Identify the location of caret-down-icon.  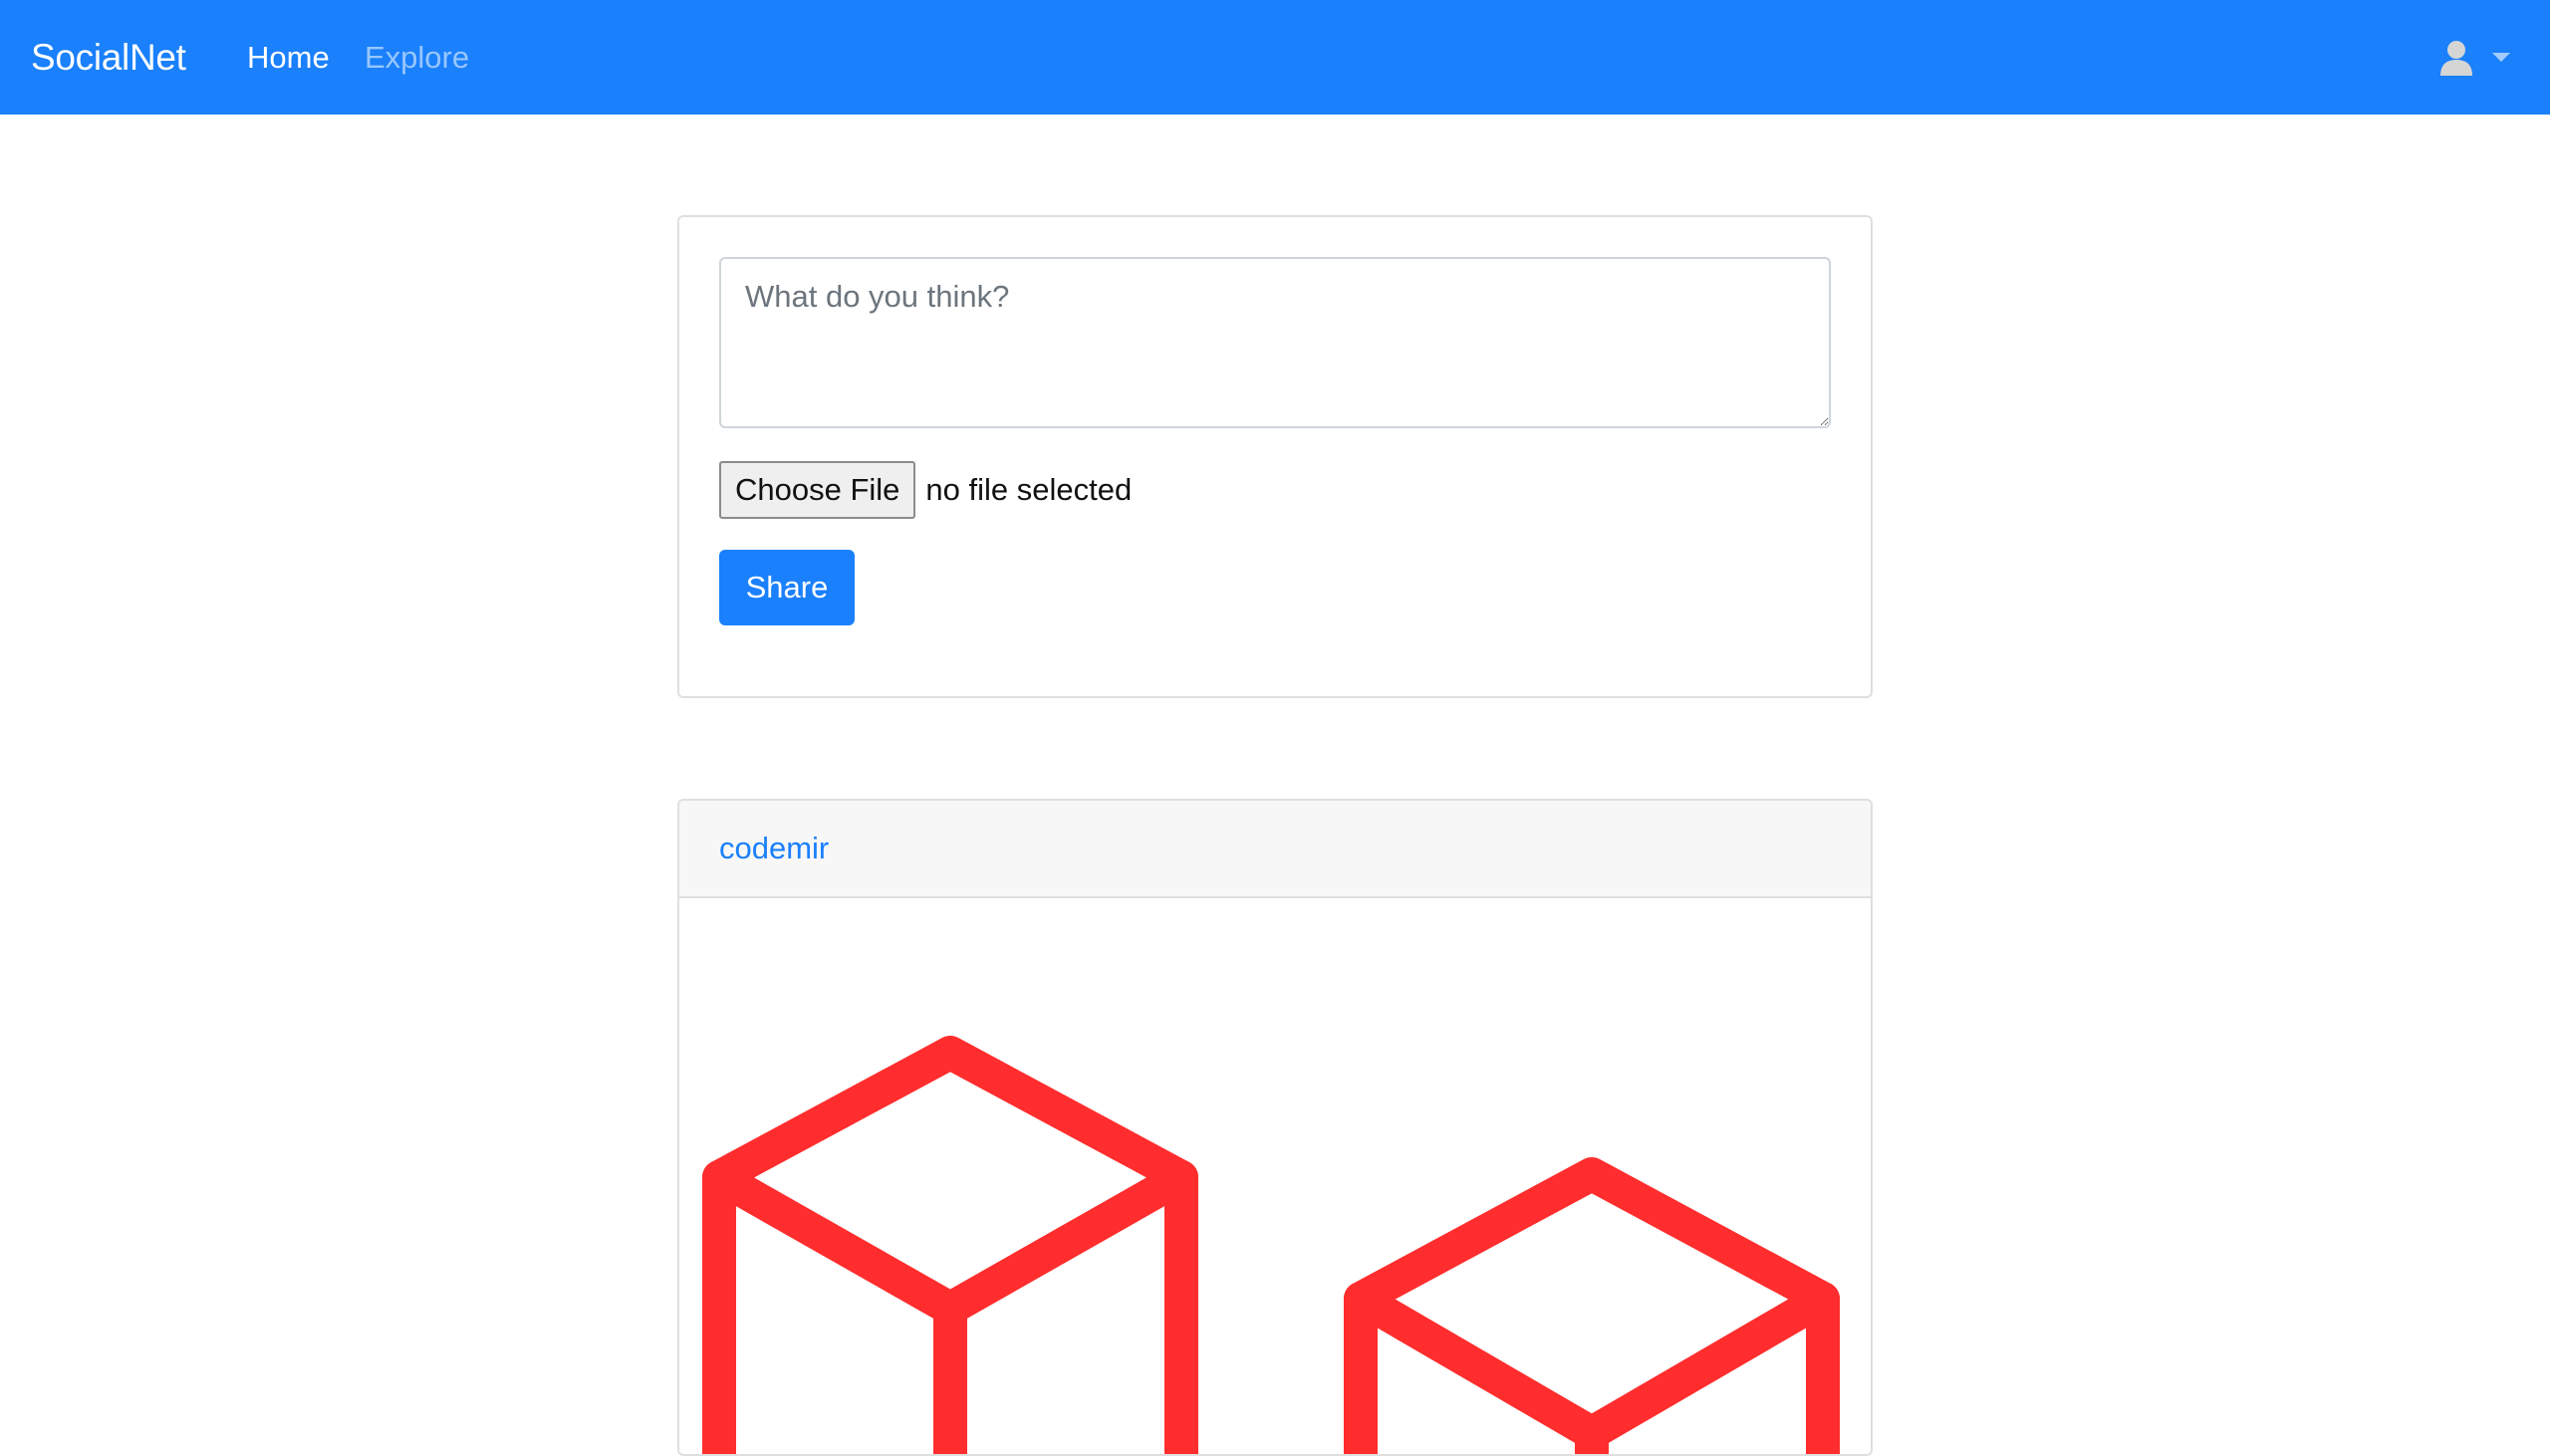
(2501, 57).